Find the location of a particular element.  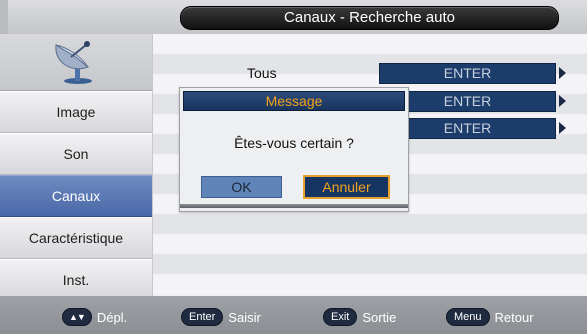

sidebar-item-label: Caractéristique is located at coordinates (76, 238).